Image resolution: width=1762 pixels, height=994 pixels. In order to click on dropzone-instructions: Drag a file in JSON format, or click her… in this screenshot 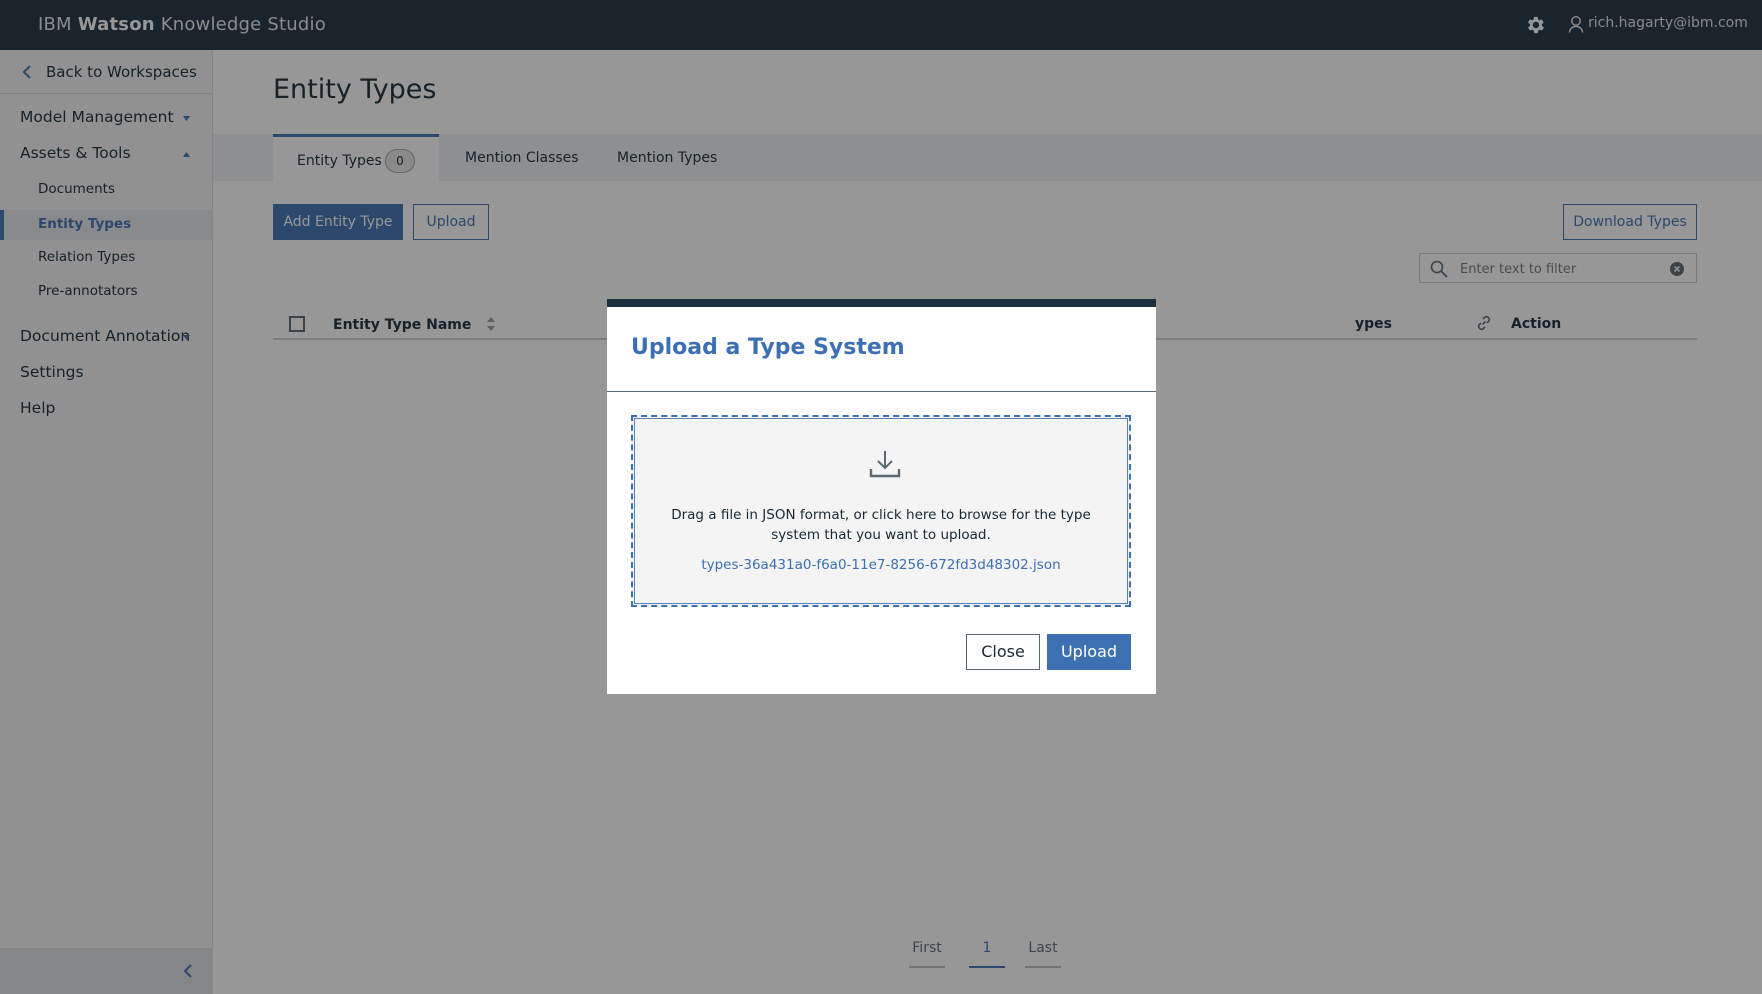, I will do `click(881, 525)`.